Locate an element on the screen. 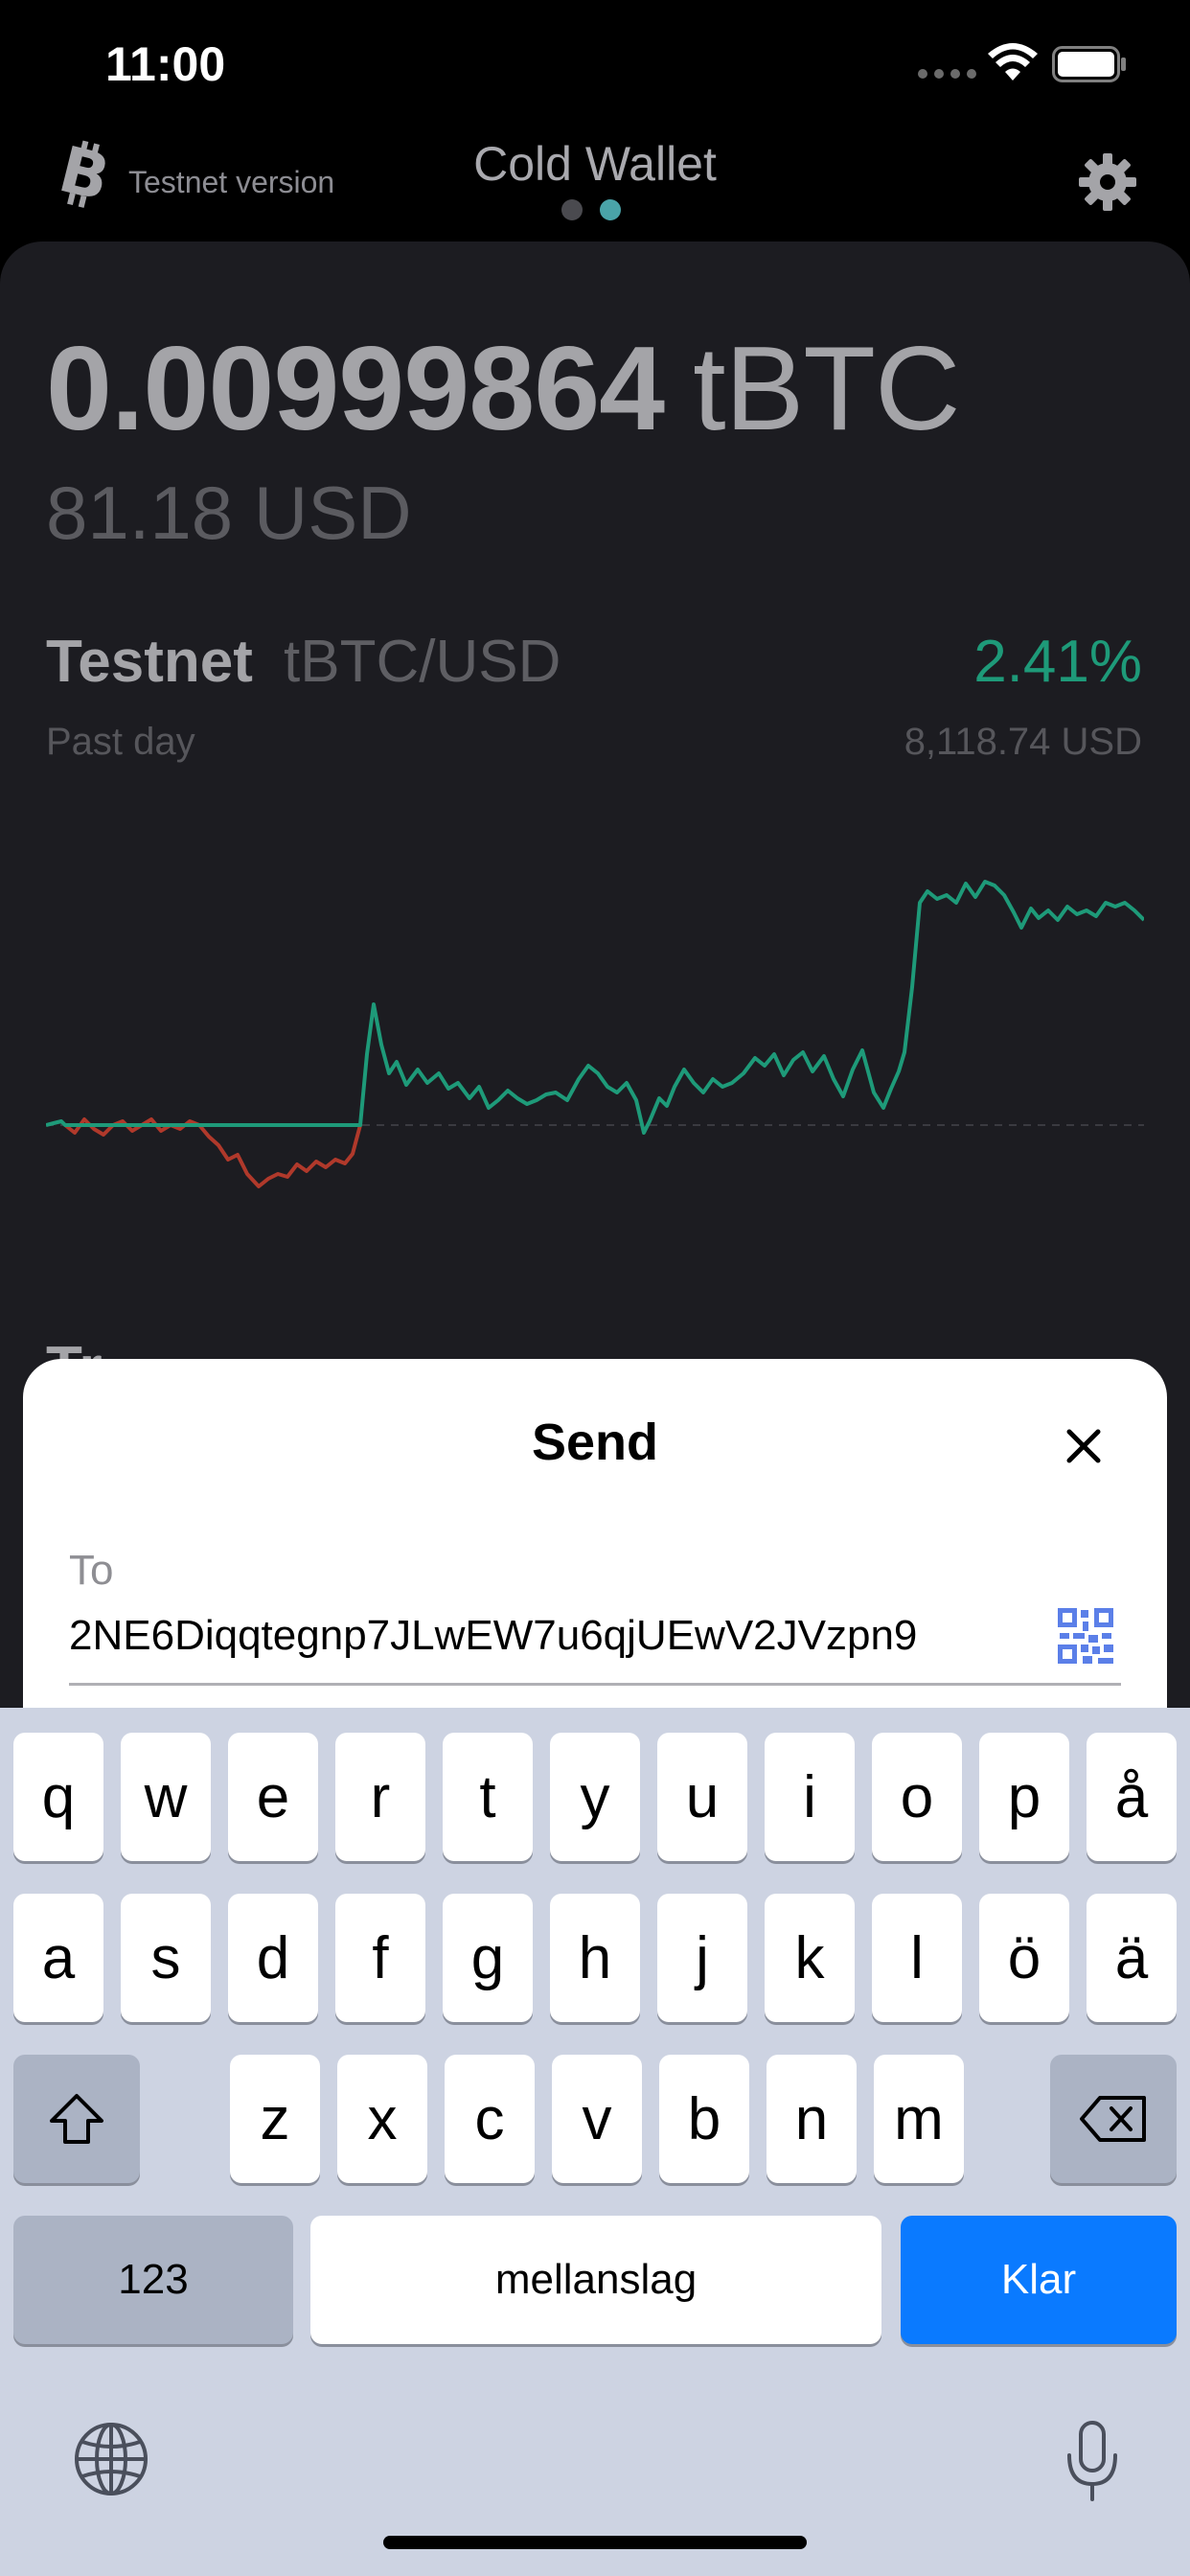  chart-line-above-baseline is located at coordinates (595, 1008).